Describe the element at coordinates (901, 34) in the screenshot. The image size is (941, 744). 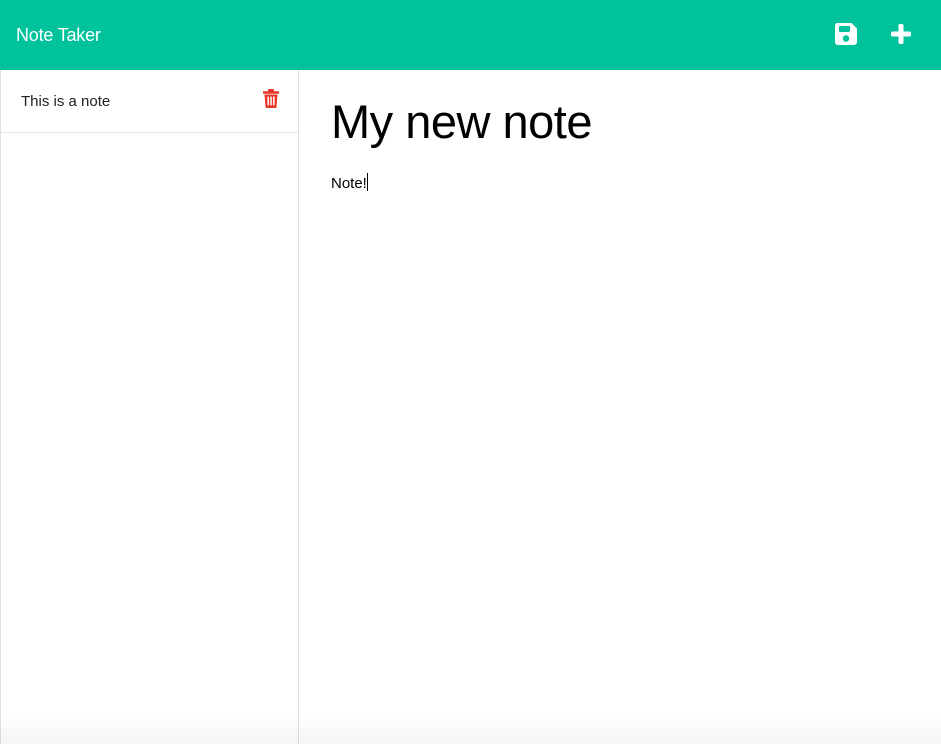
I see `plus-icon` at that location.